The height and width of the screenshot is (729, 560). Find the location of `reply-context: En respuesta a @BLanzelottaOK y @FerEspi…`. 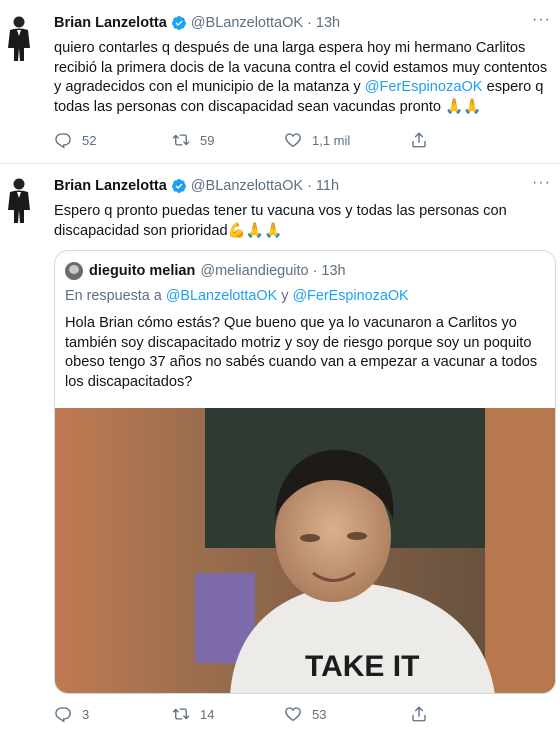

reply-context: En respuesta a @BLanzelottaOK y @FerEspi… is located at coordinates (237, 296).